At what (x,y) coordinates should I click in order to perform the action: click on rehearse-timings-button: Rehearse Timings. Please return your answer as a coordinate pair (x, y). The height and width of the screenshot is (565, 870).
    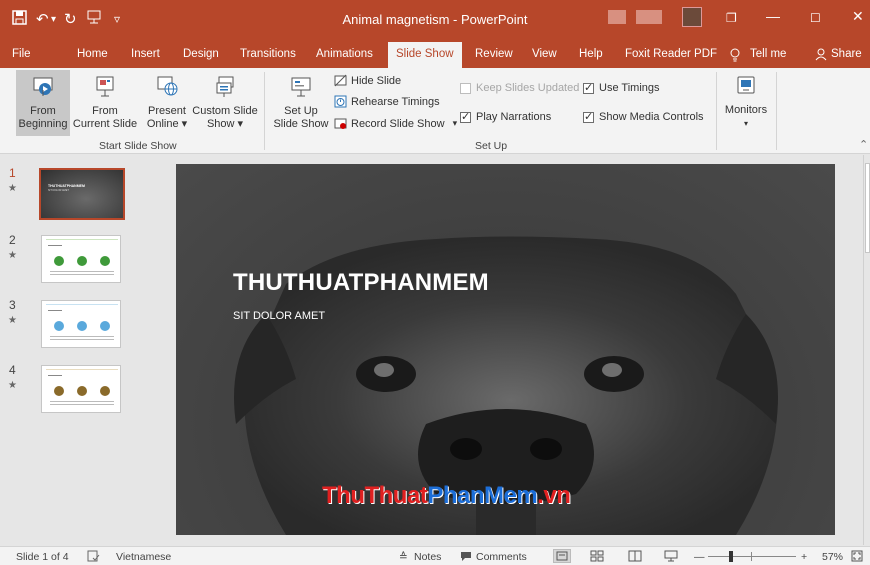
    Looking at the image, I should click on (387, 101).